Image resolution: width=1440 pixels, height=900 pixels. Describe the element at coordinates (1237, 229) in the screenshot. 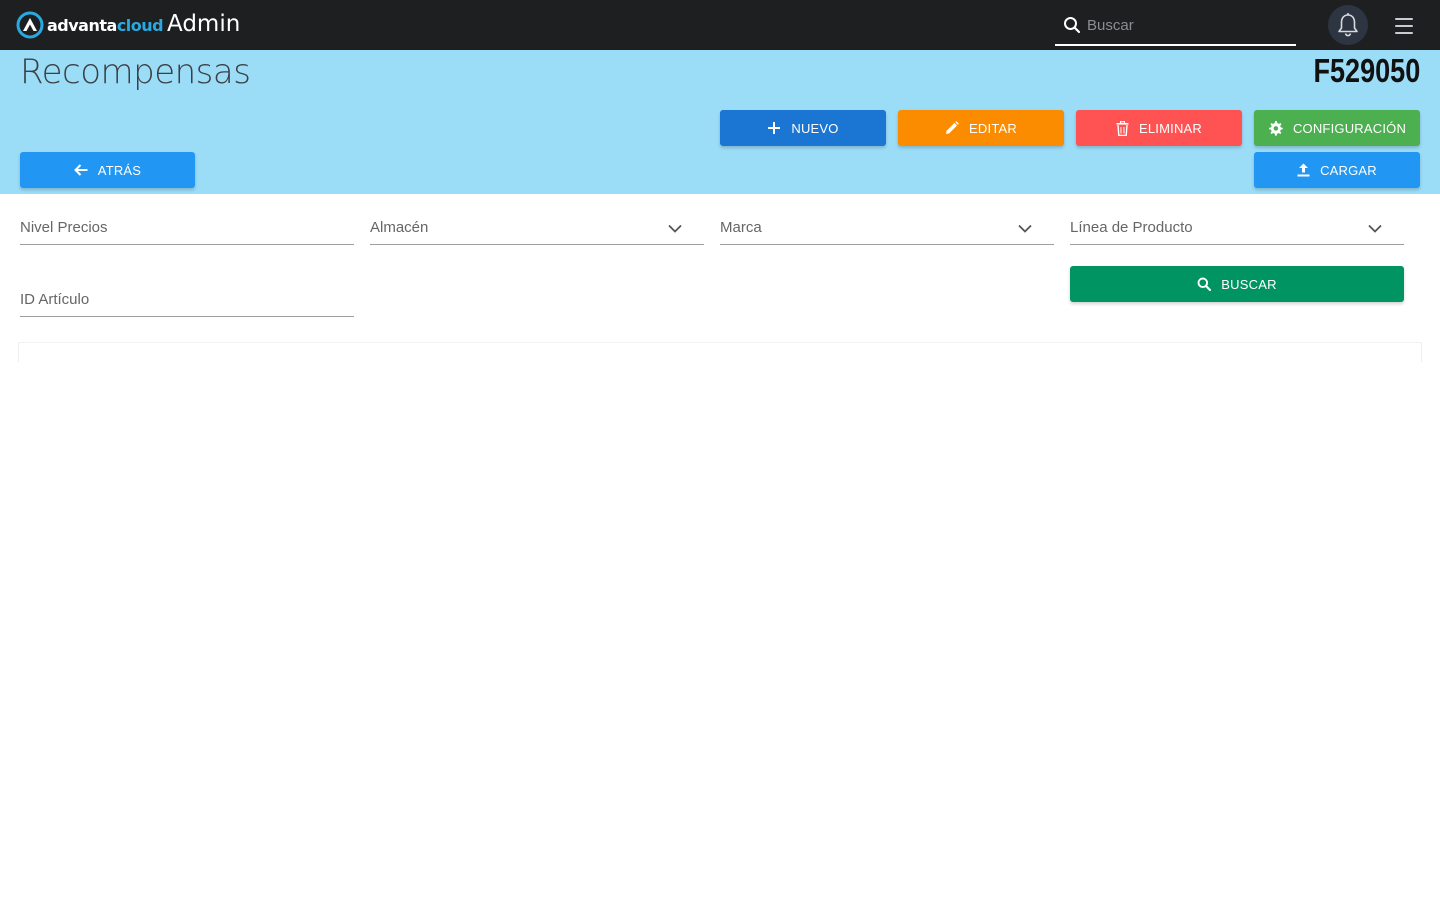

I see `linea-producto-select: Línea de Producto` at that location.